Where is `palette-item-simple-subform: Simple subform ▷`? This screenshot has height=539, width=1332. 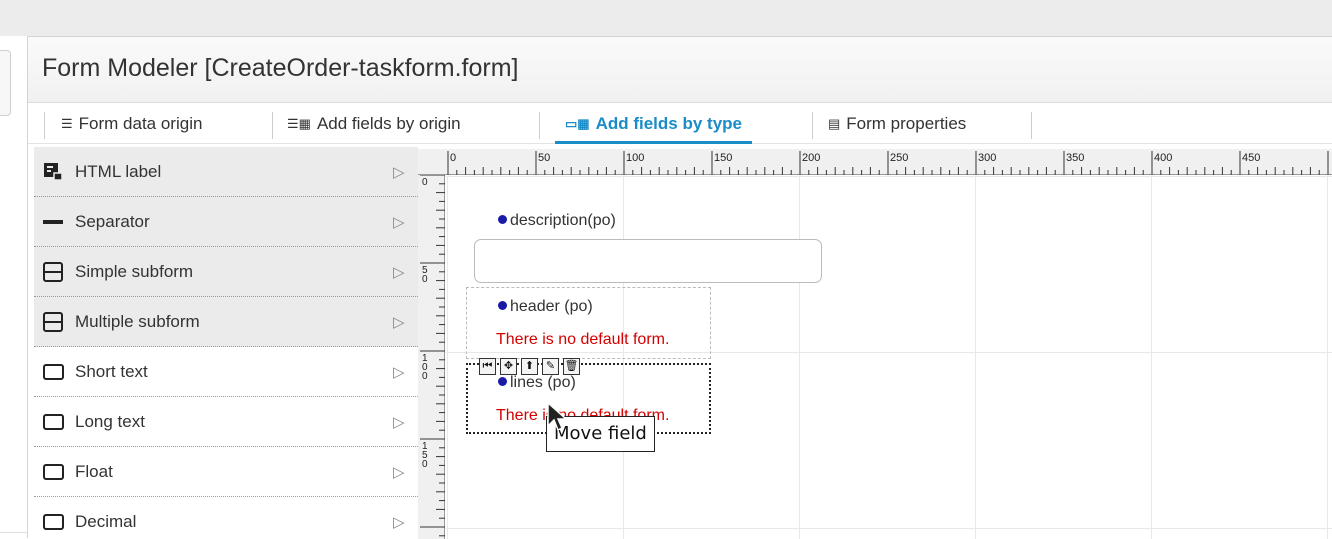
palette-item-simple-subform: Simple subform ▷ is located at coordinates (226, 272).